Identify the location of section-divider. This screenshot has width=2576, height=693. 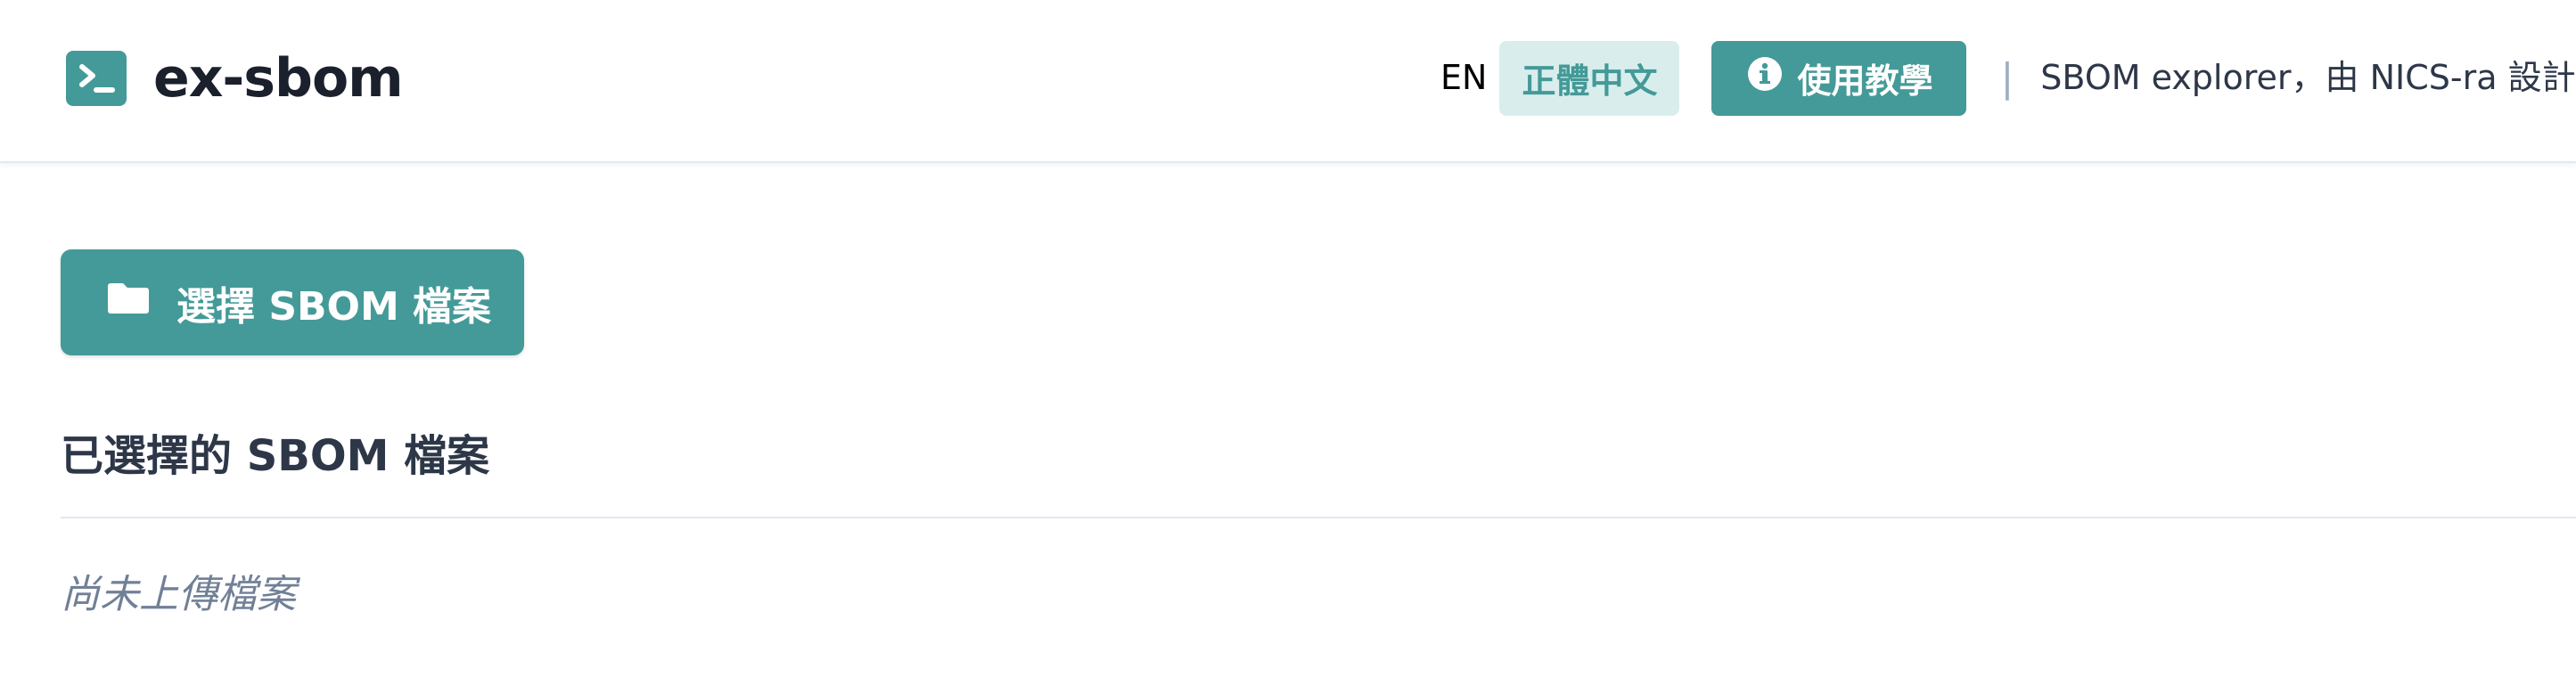
(1318, 517).